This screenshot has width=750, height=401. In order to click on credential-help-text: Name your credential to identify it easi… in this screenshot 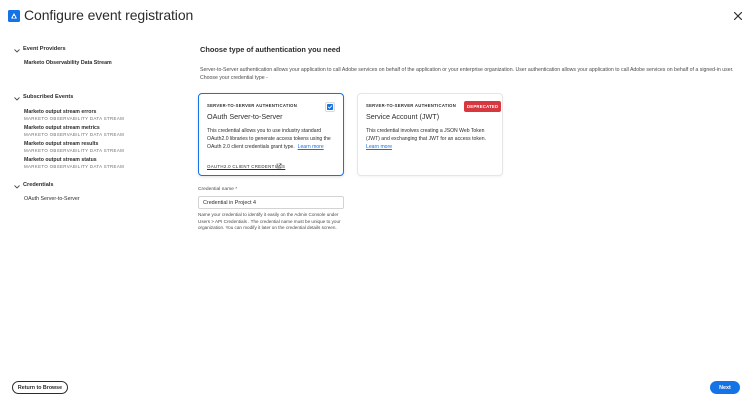, I will do `click(269, 221)`.